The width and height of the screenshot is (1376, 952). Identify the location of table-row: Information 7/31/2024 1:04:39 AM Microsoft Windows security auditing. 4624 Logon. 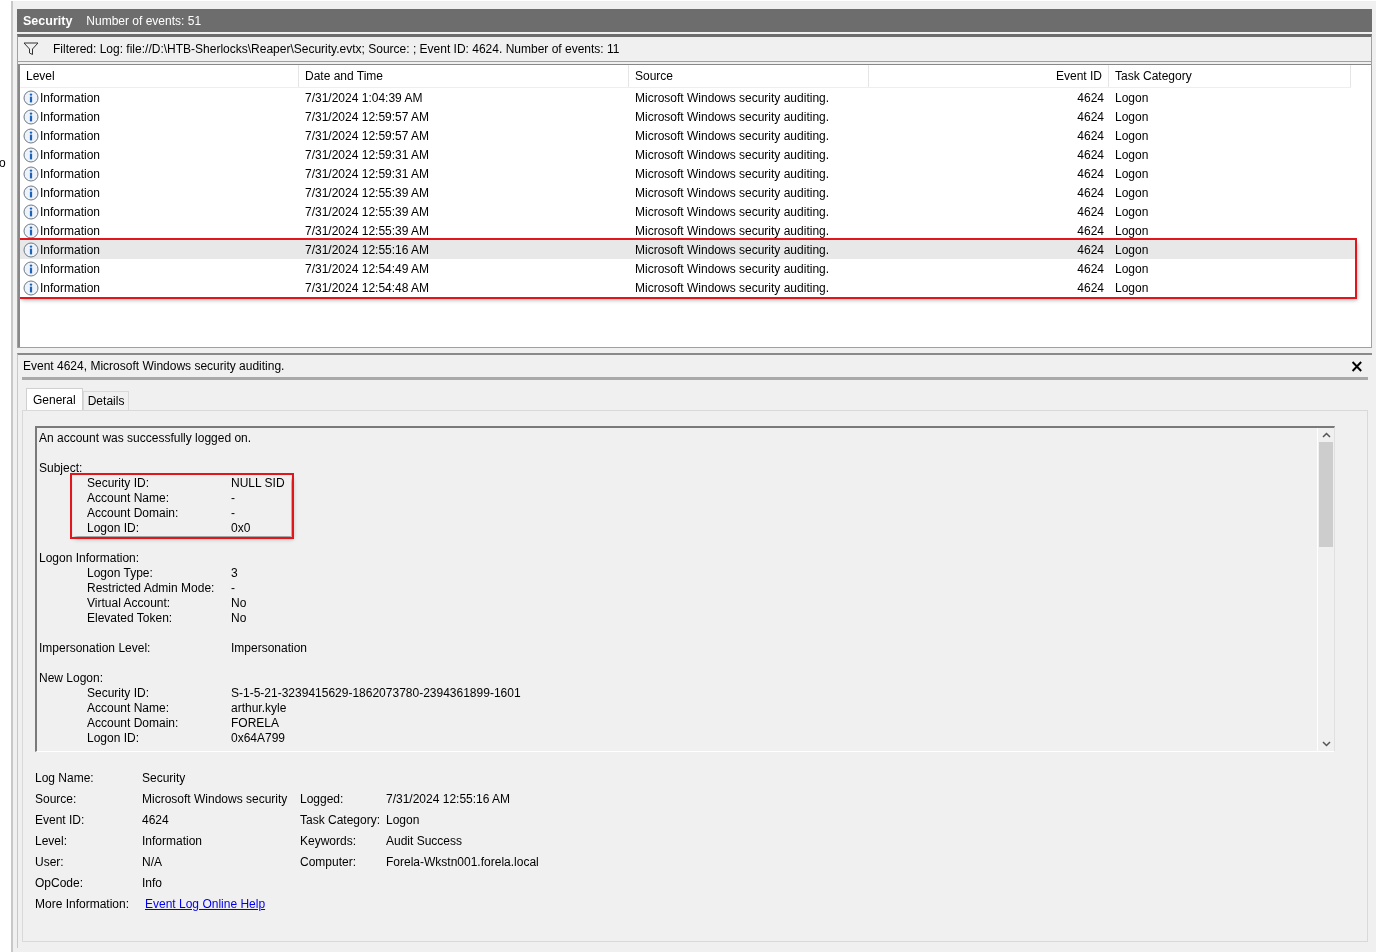
(695, 97).